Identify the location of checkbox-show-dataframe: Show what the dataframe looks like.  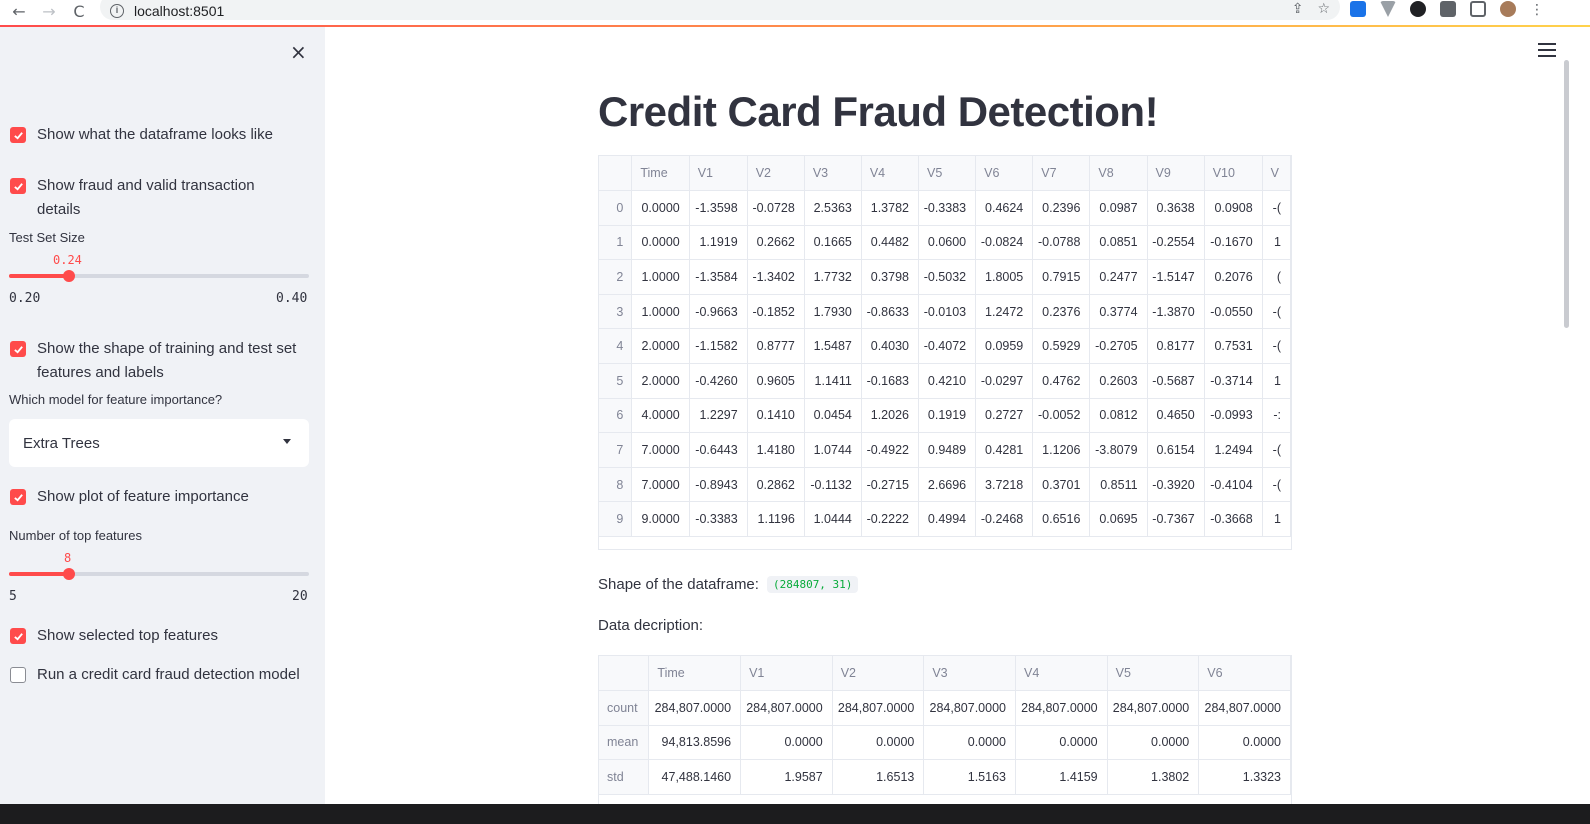
(141, 136).